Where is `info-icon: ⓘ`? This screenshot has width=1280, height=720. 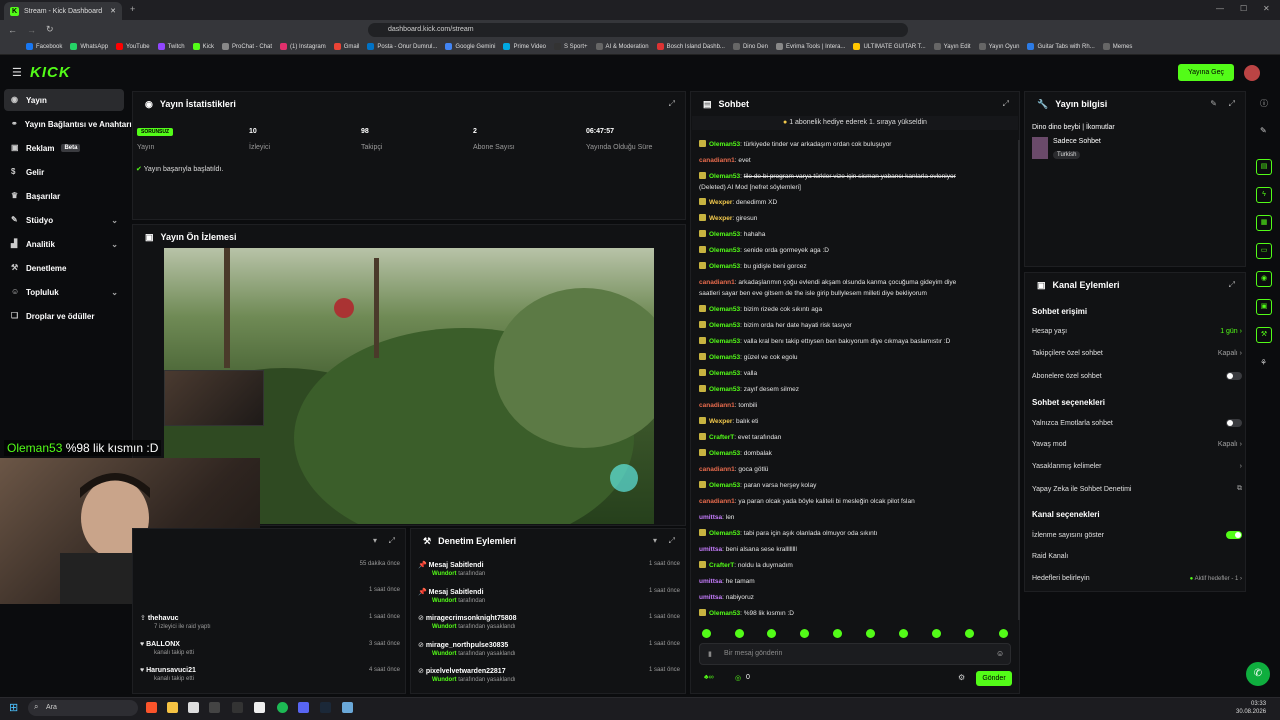 info-icon: ⓘ is located at coordinates (1264, 103).